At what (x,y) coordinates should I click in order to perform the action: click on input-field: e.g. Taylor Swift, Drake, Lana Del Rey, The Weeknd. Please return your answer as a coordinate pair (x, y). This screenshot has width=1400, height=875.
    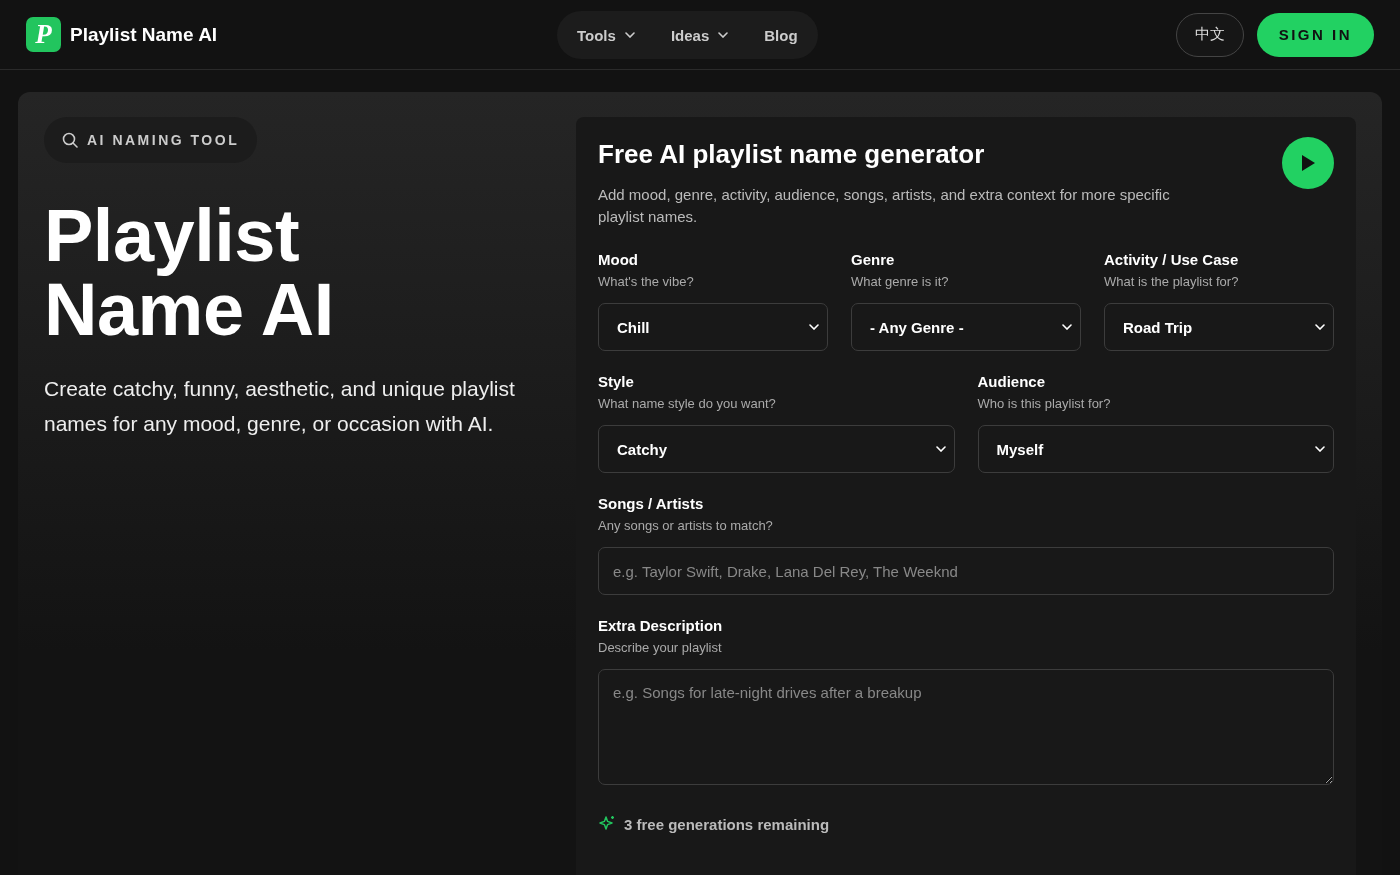
    Looking at the image, I should click on (966, 571).